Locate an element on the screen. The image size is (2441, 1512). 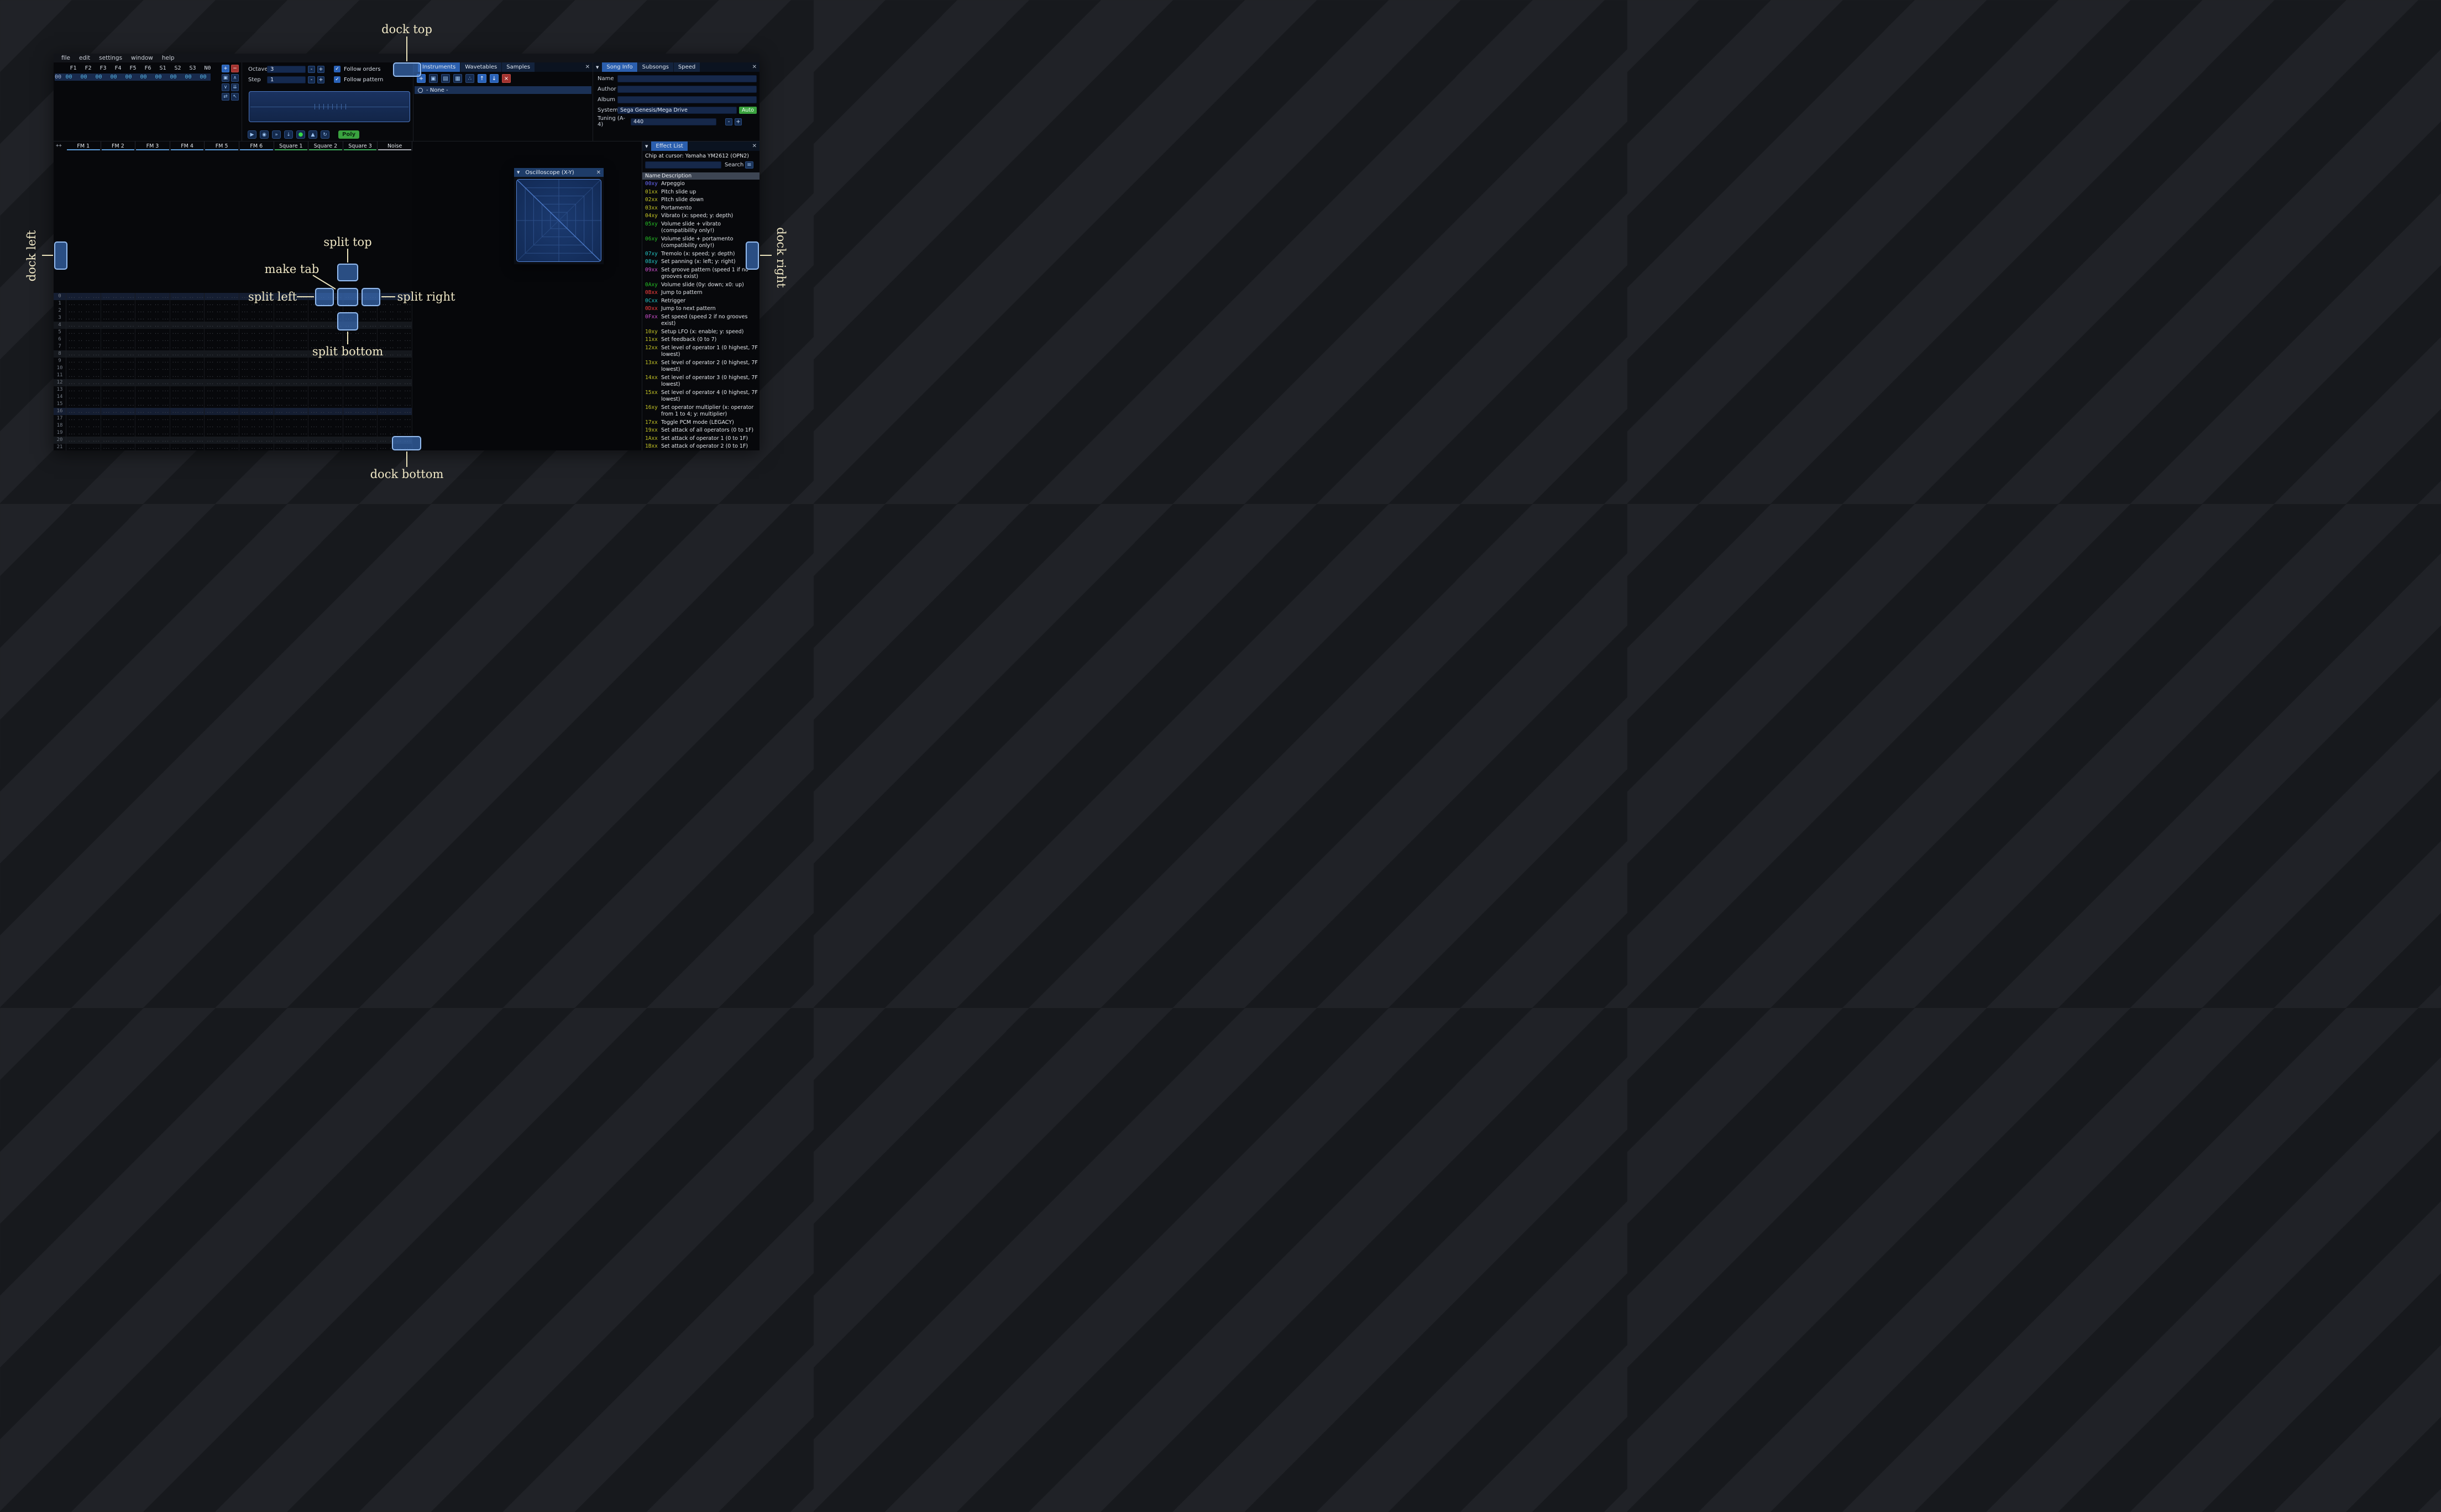
orders-edit-mode-button: ↖ is located at coordinates (235, 97).